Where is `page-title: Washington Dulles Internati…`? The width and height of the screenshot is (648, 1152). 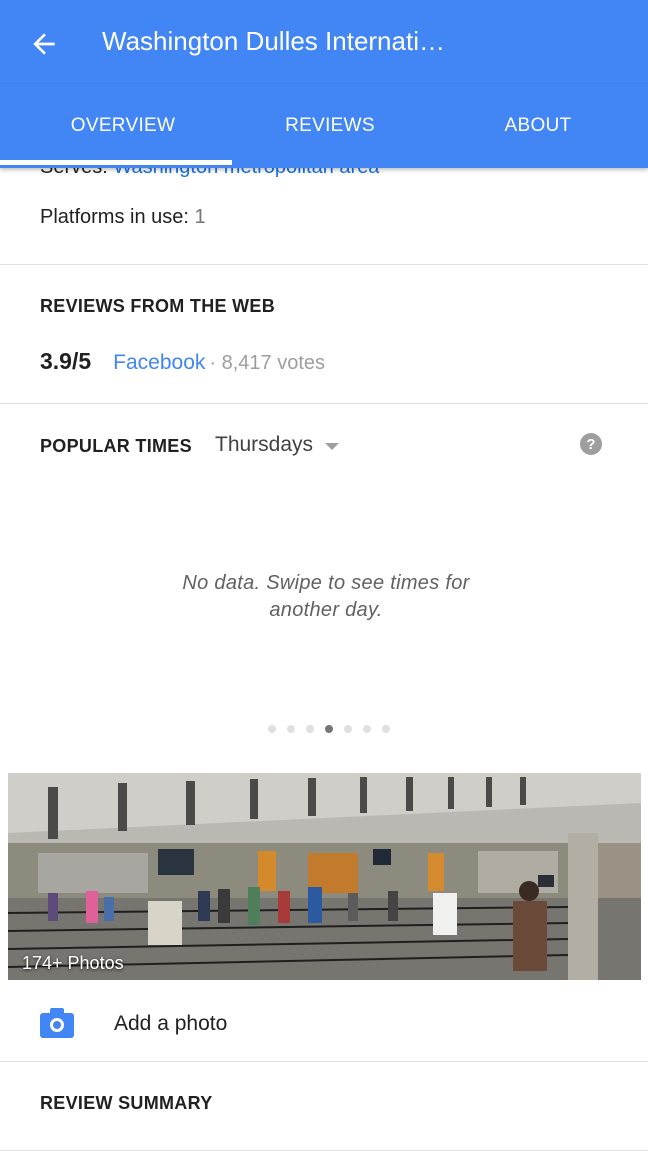 page-title: Washington Dulles Internati… is located at coordinates (273, 41).